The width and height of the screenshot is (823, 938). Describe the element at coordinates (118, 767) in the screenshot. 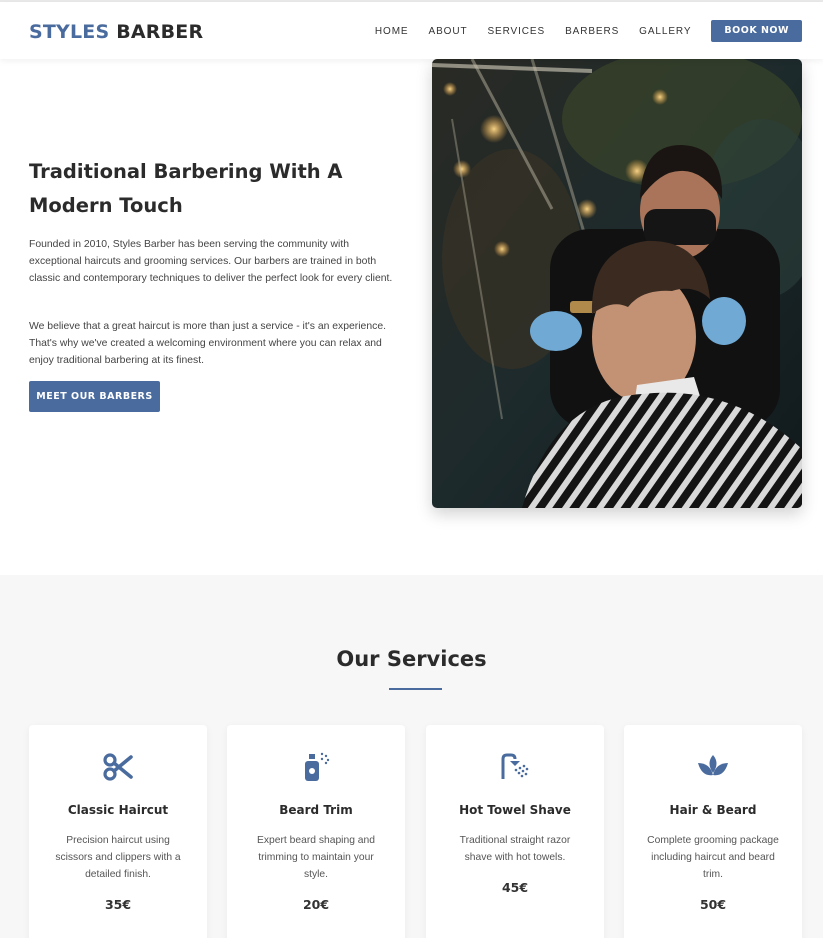

I see `scissors-icon` at that location.